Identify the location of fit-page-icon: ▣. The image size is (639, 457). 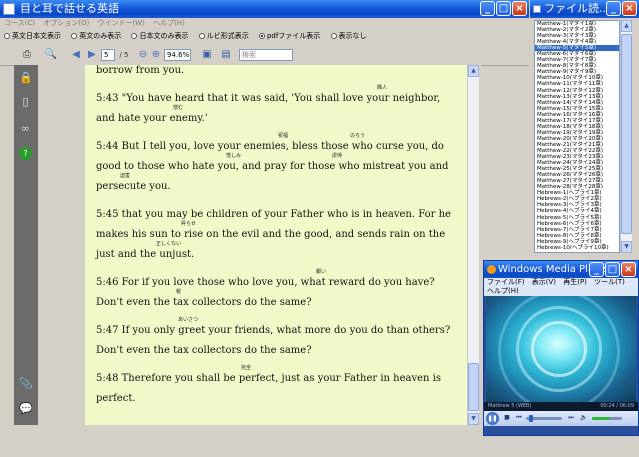
(207, 55).